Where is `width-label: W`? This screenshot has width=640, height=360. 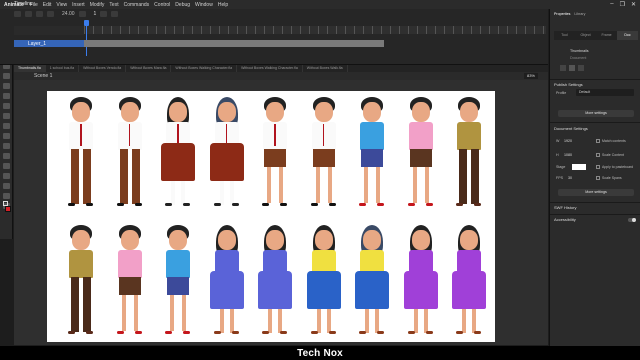 width-label: W is located at coordinates (558, 141).